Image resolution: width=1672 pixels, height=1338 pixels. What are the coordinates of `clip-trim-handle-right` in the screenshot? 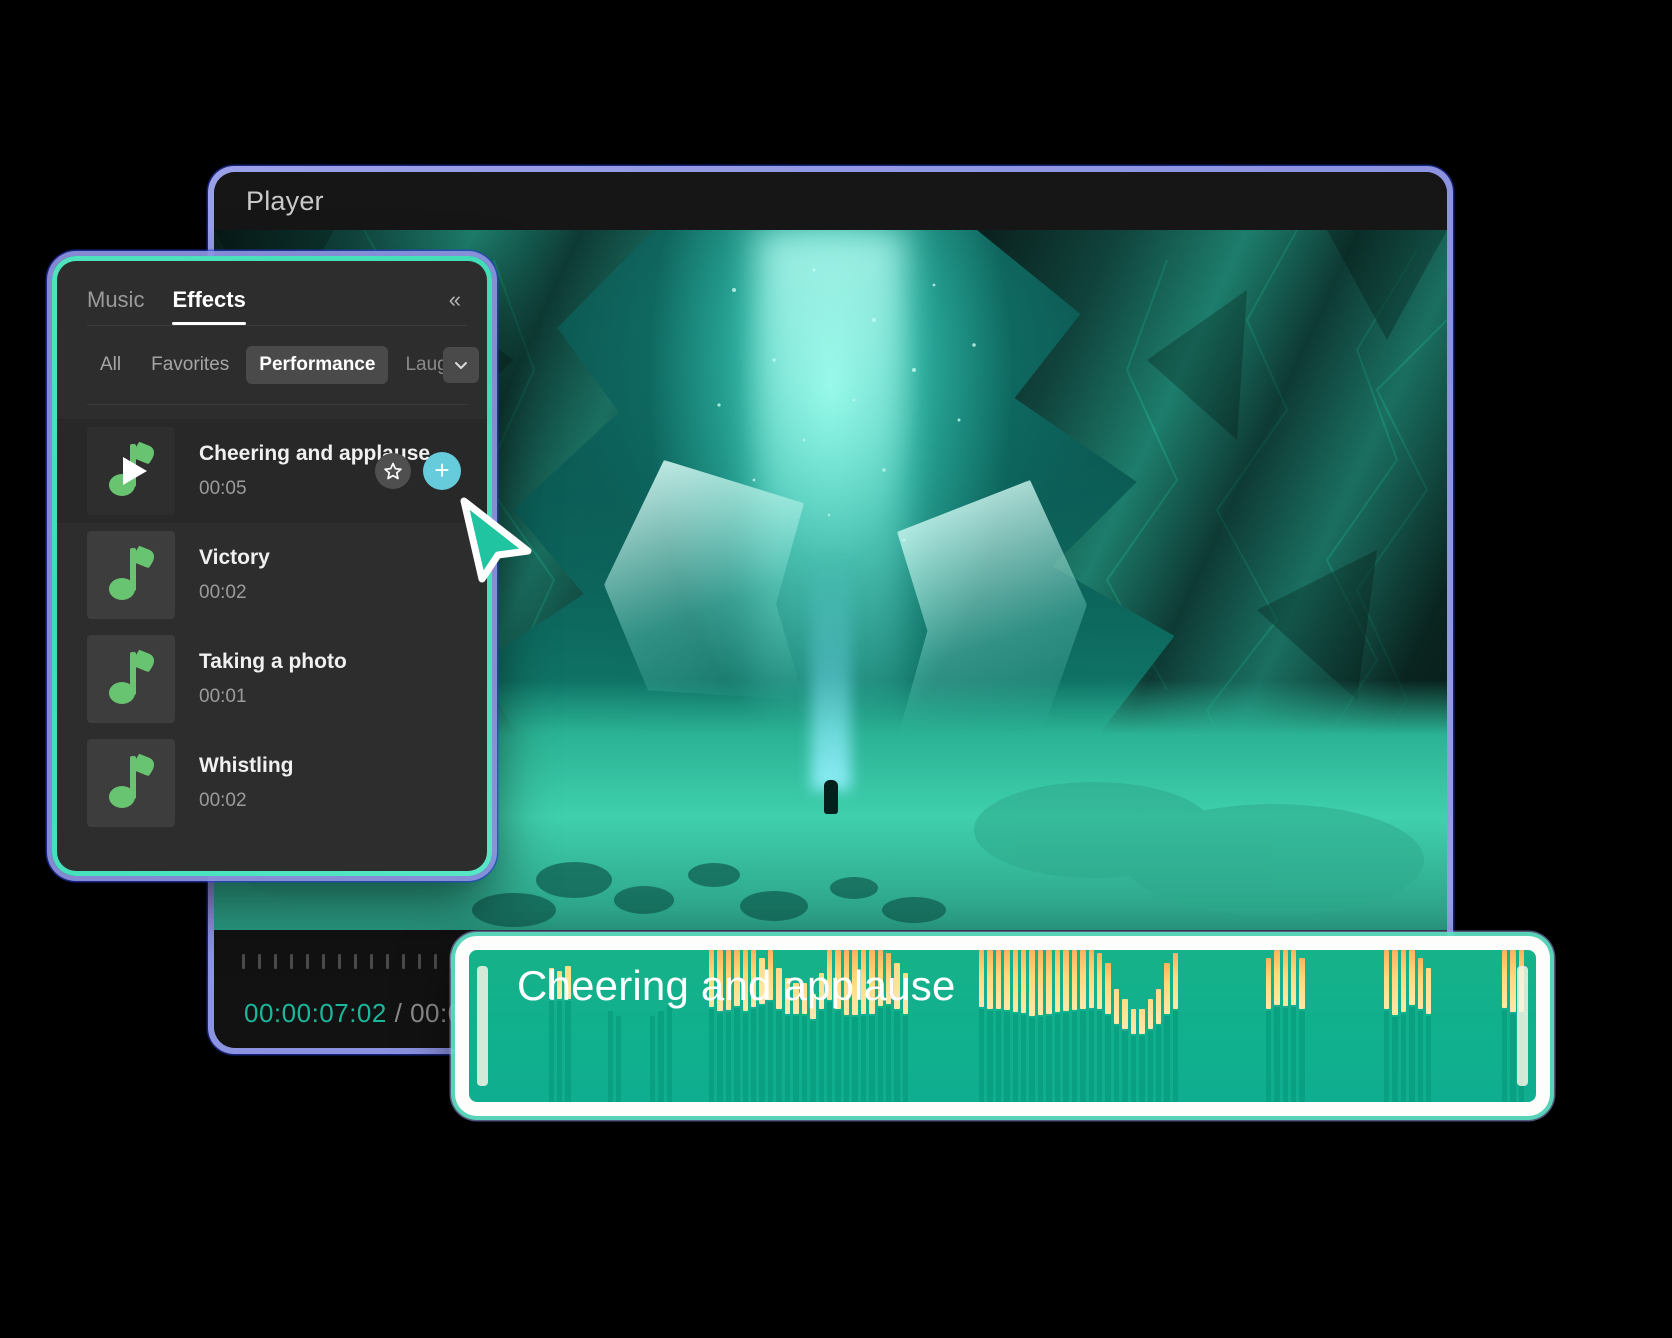 It's located at (1522, 1026).